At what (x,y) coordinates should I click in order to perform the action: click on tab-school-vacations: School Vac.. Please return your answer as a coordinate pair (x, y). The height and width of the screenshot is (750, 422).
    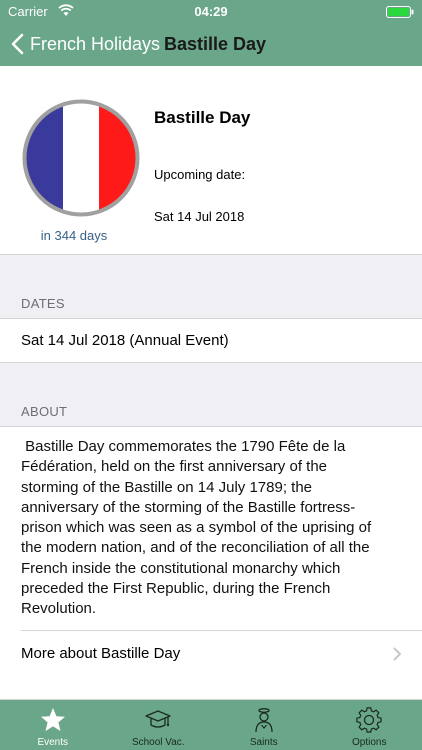
    Looking at the image, I should click on (159, 725).